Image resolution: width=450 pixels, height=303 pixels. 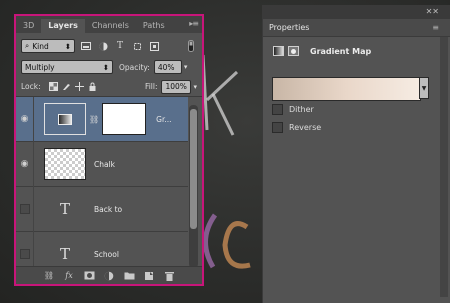 I want to click on layers-scrollbar, so click(x=193, y=186).